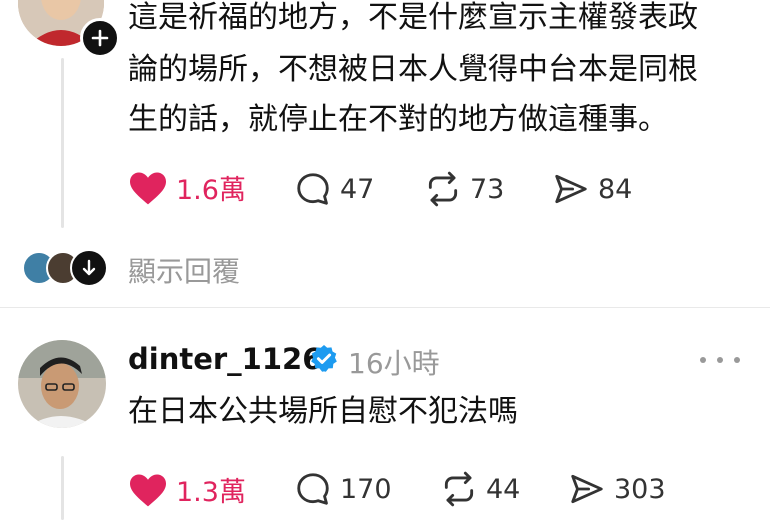  I want to click on verified-badge-icon, so click(324, 359).